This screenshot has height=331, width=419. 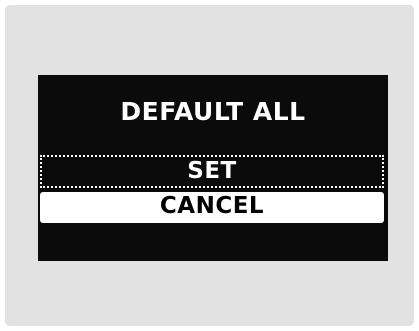 I want to click on dialog-title: DEFAULT ALL, so click(x=213, y=111).